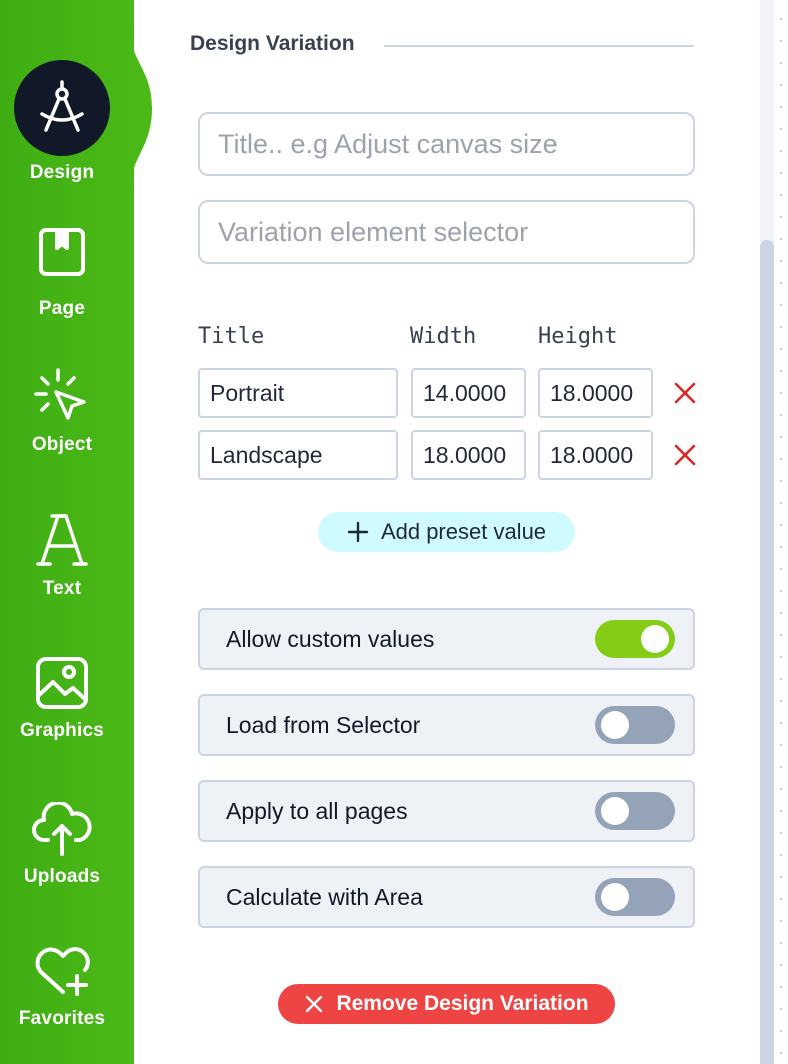  Describe the element at coordinates (635, 725) in the screenshot. I see `load-from-selector-toggle` at that location.